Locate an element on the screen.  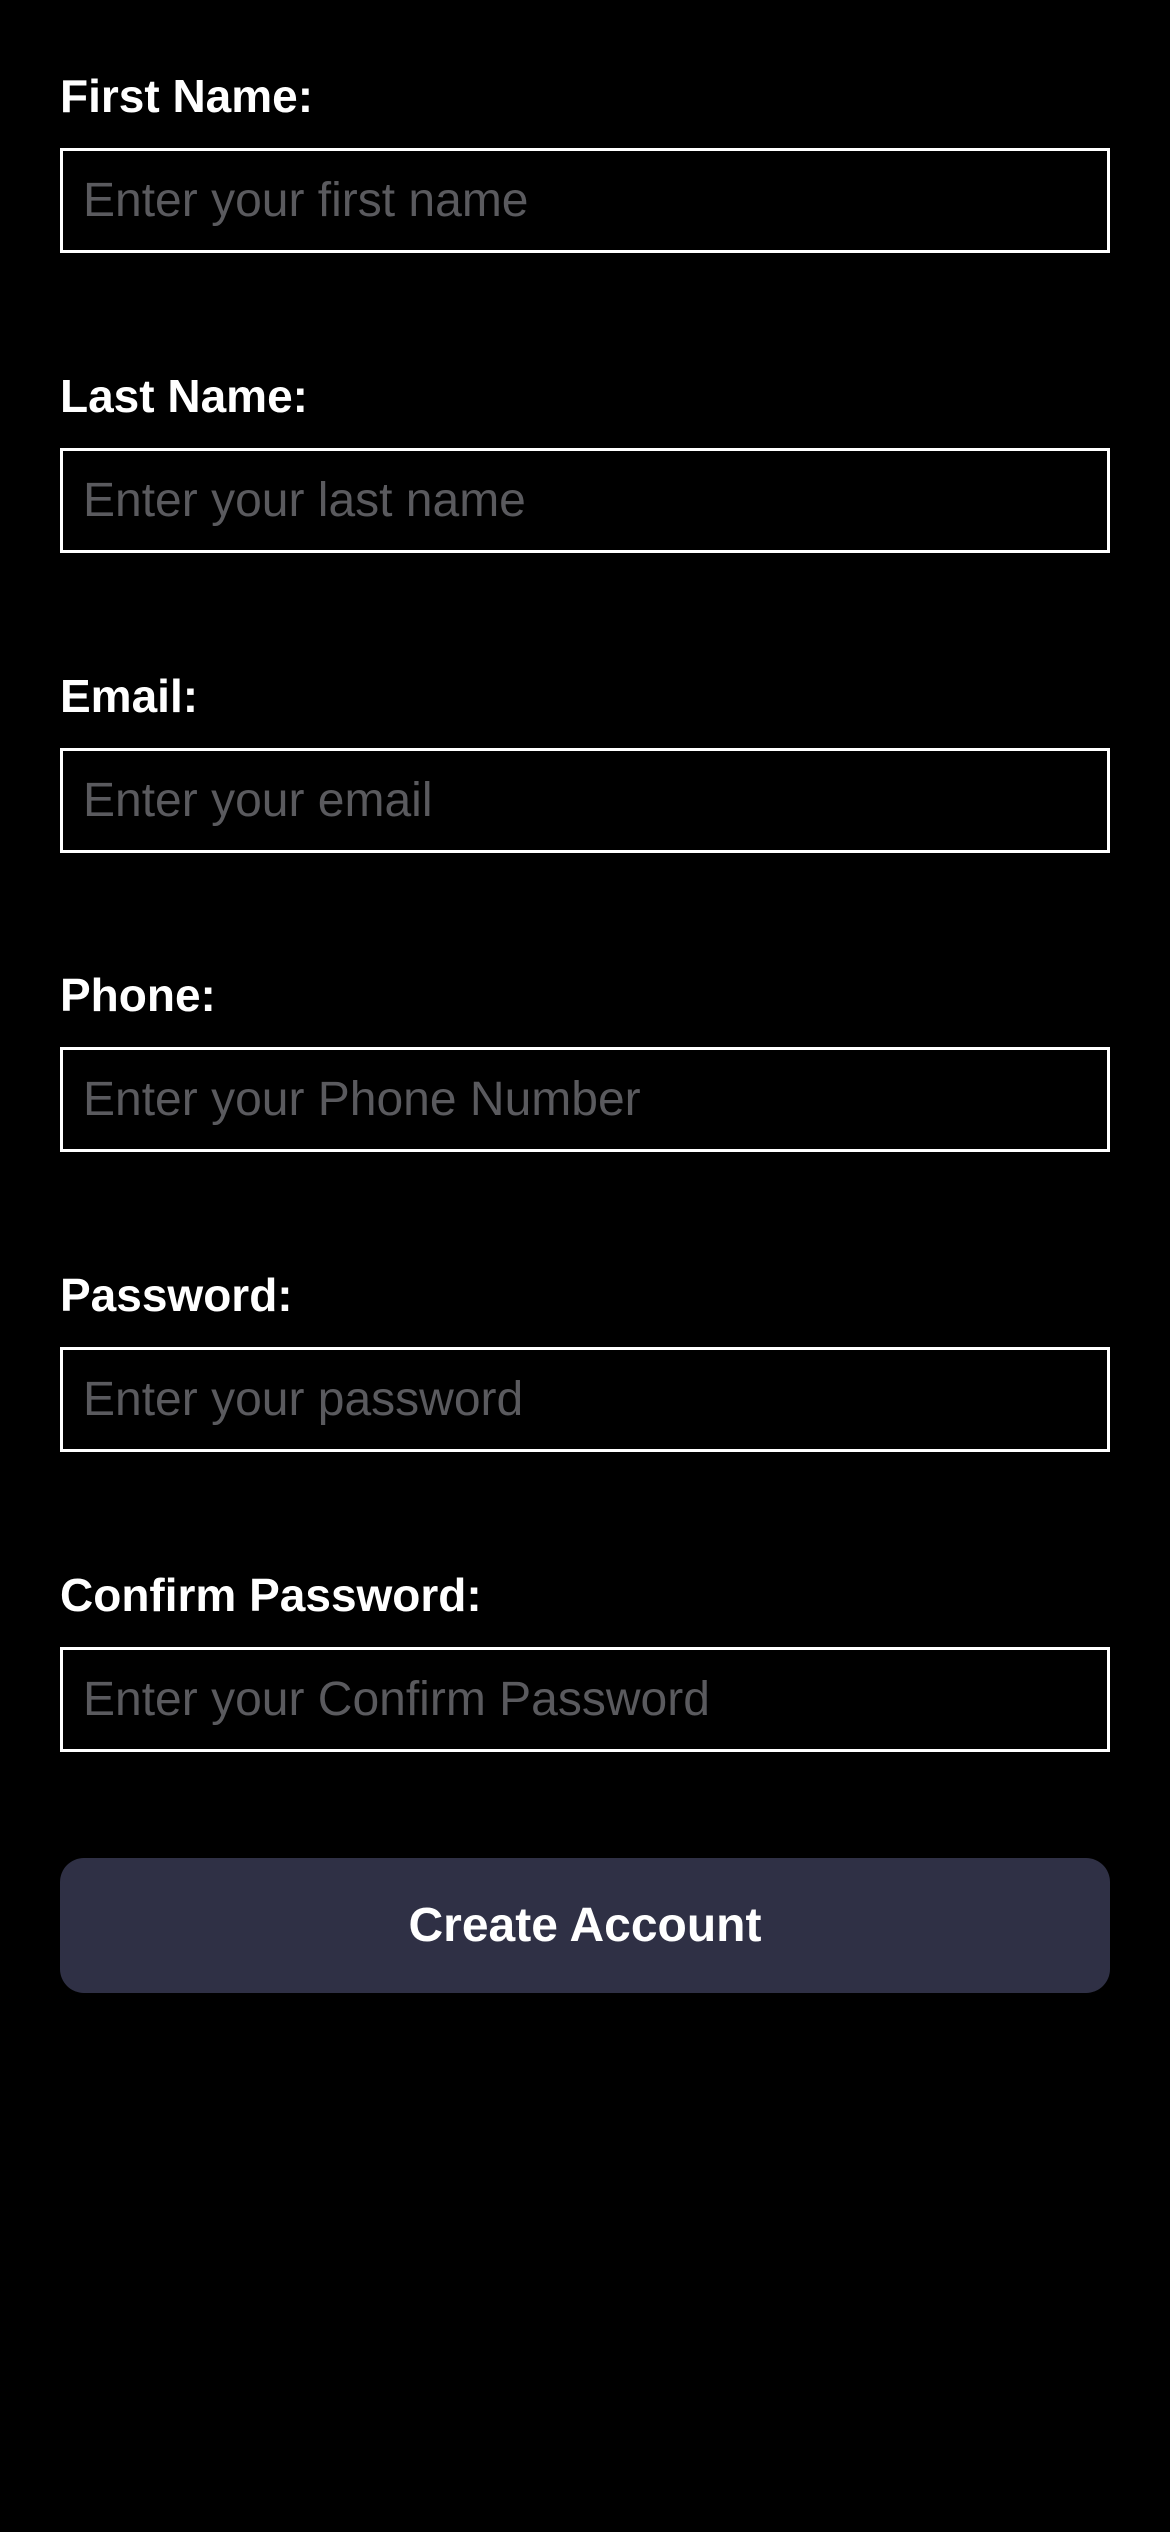
phone-input is located at coordinates (585, 1099).